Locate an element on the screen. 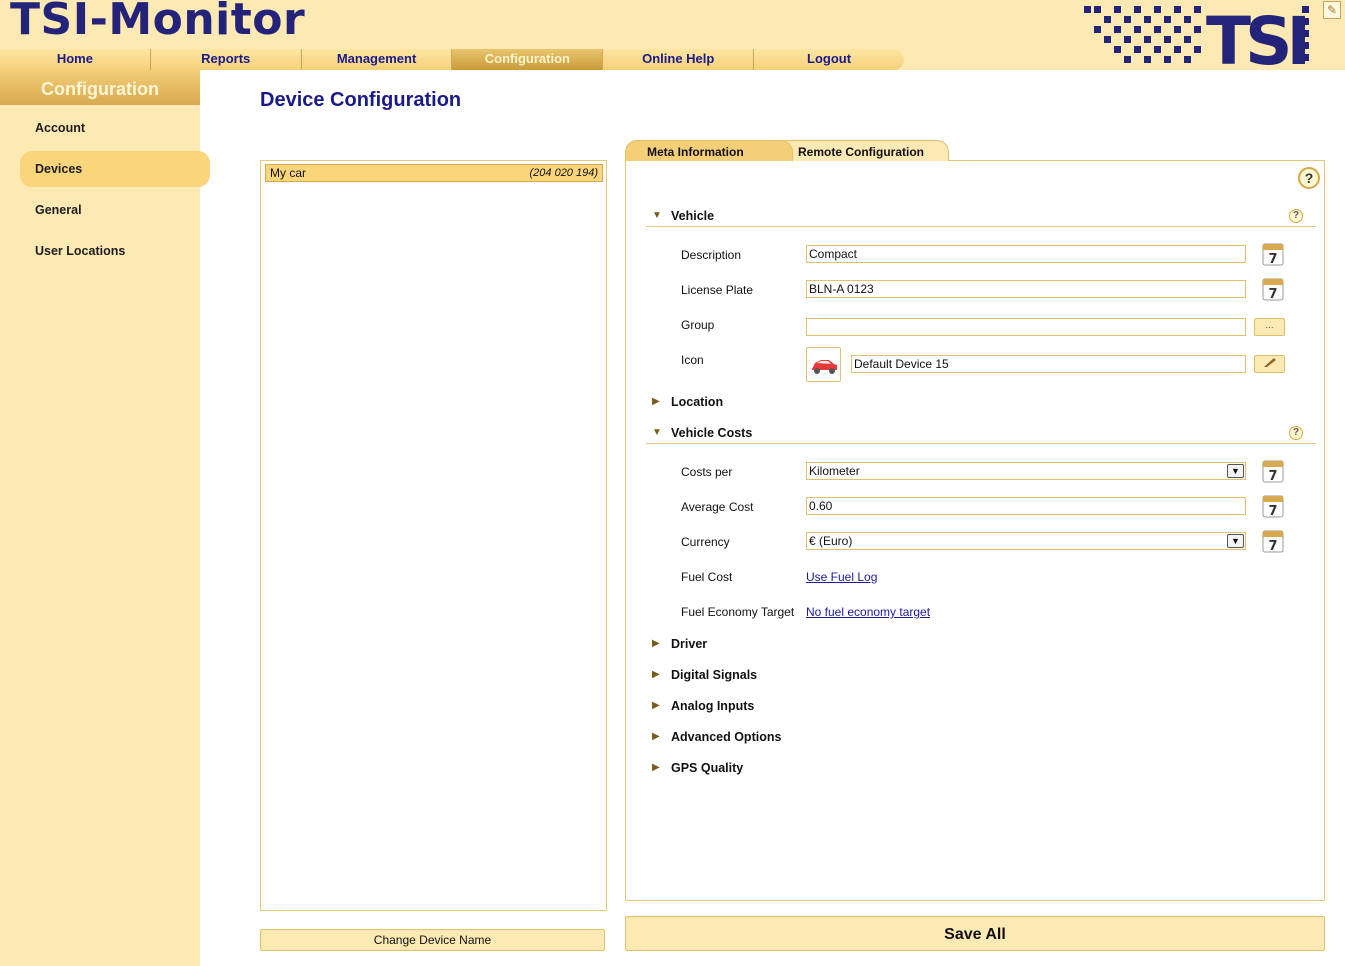  fuel-economy-target-label: Fuel Economy Target is located at coordinates (738, 612).